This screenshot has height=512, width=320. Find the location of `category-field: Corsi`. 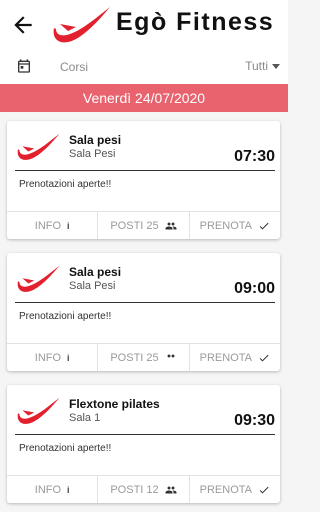

category-field: Corsi is located at coordinates (74, 67).